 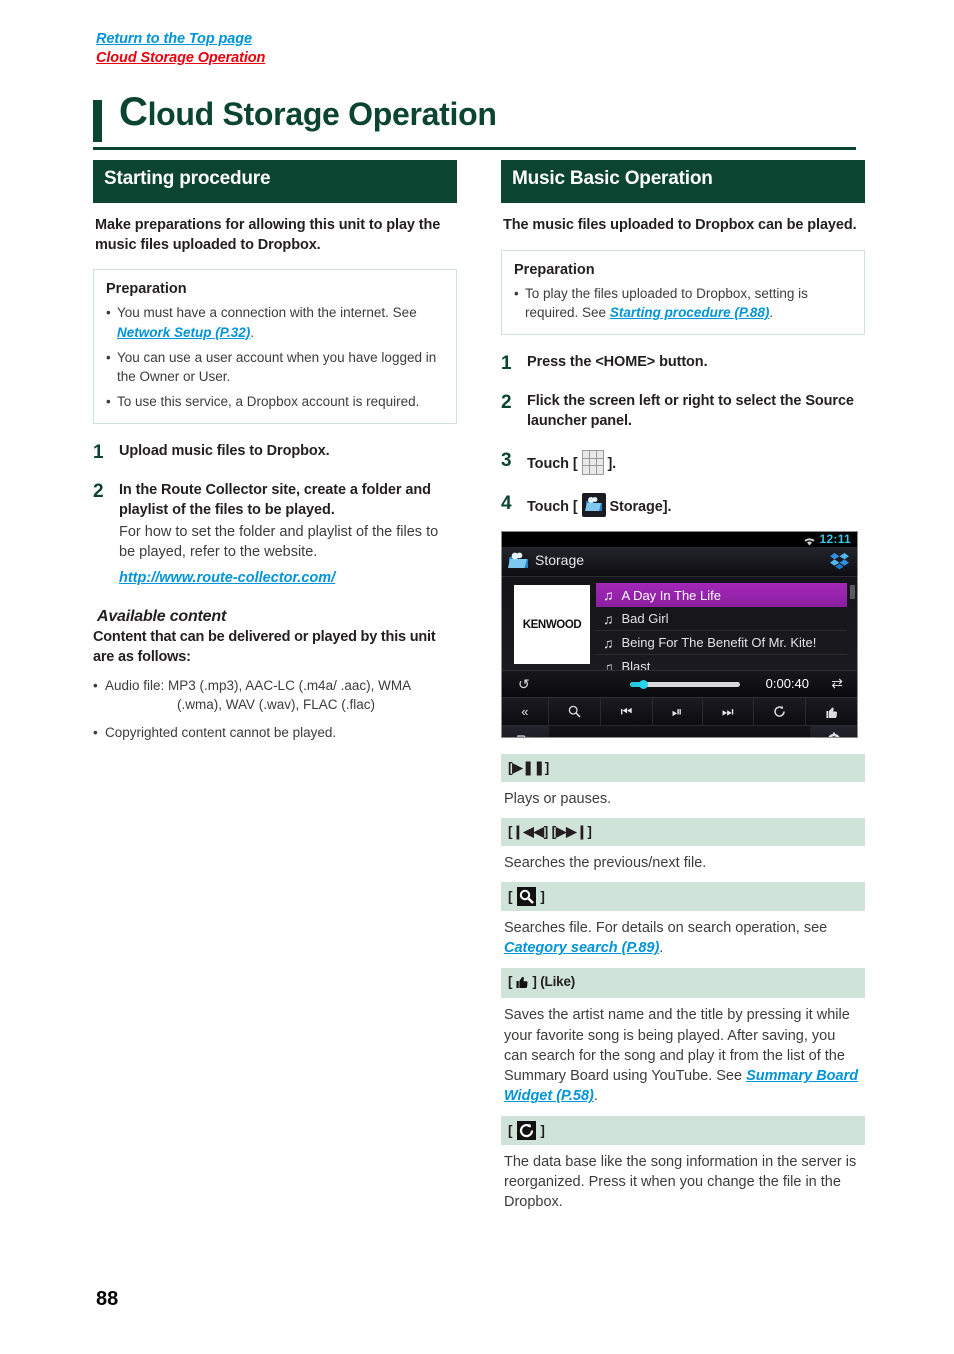 What do you see at coordinates (227, 578) in the screenshot?
I see `link-route-collector: http://www.route-collector.com/` at bounding box center [227, 578].